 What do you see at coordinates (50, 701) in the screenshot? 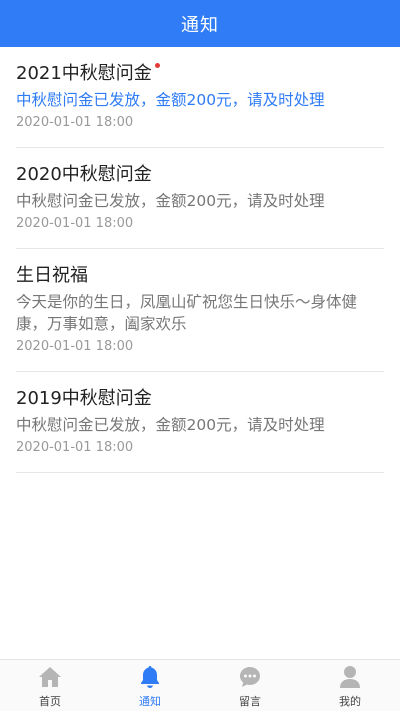
I see `tab-label: 首页` at bounding box center [50, 701].